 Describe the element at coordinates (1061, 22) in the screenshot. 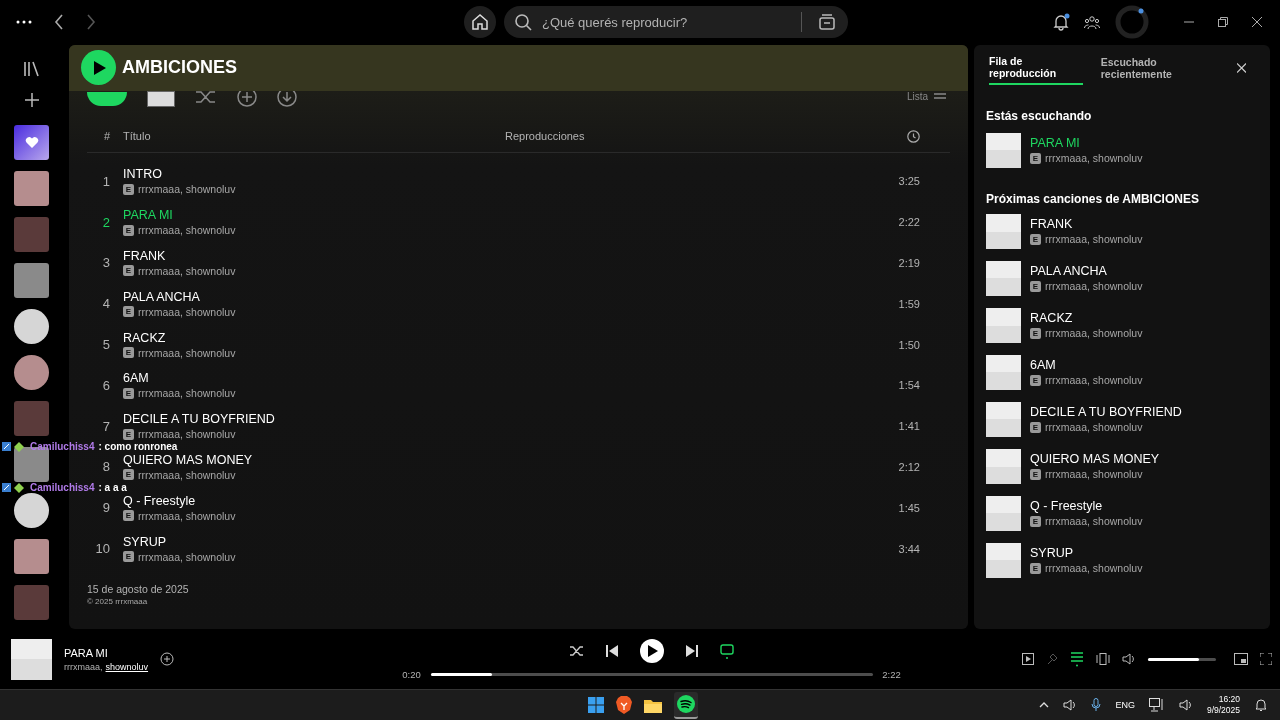

I see `bell-icon` at that location.